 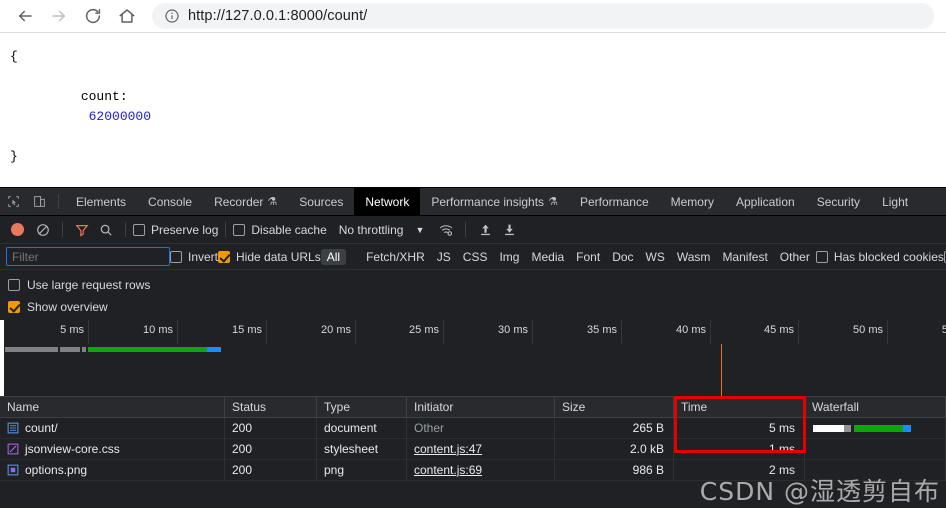 What do you see at coordinates (779, 330) in the screenshot?
I see `ruler-tick-label: 45 ms` at bounding box center [779, 330].